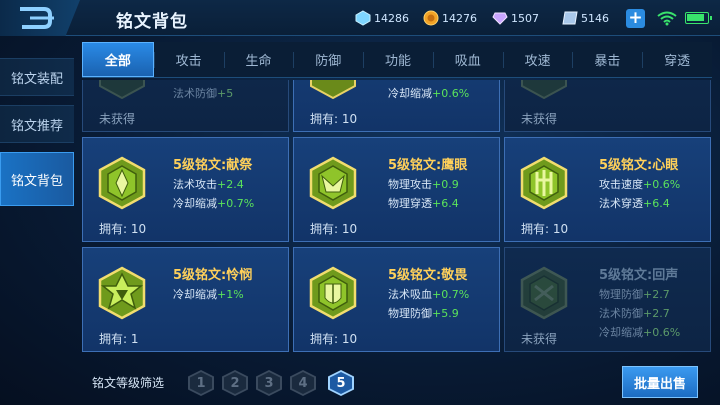 This screenshot has width=720, height=405. What do you see at coordinates (660, 382) in the screenshot?
I see `batch-sell-button: 批量出售` at bounding box center [660, 382].